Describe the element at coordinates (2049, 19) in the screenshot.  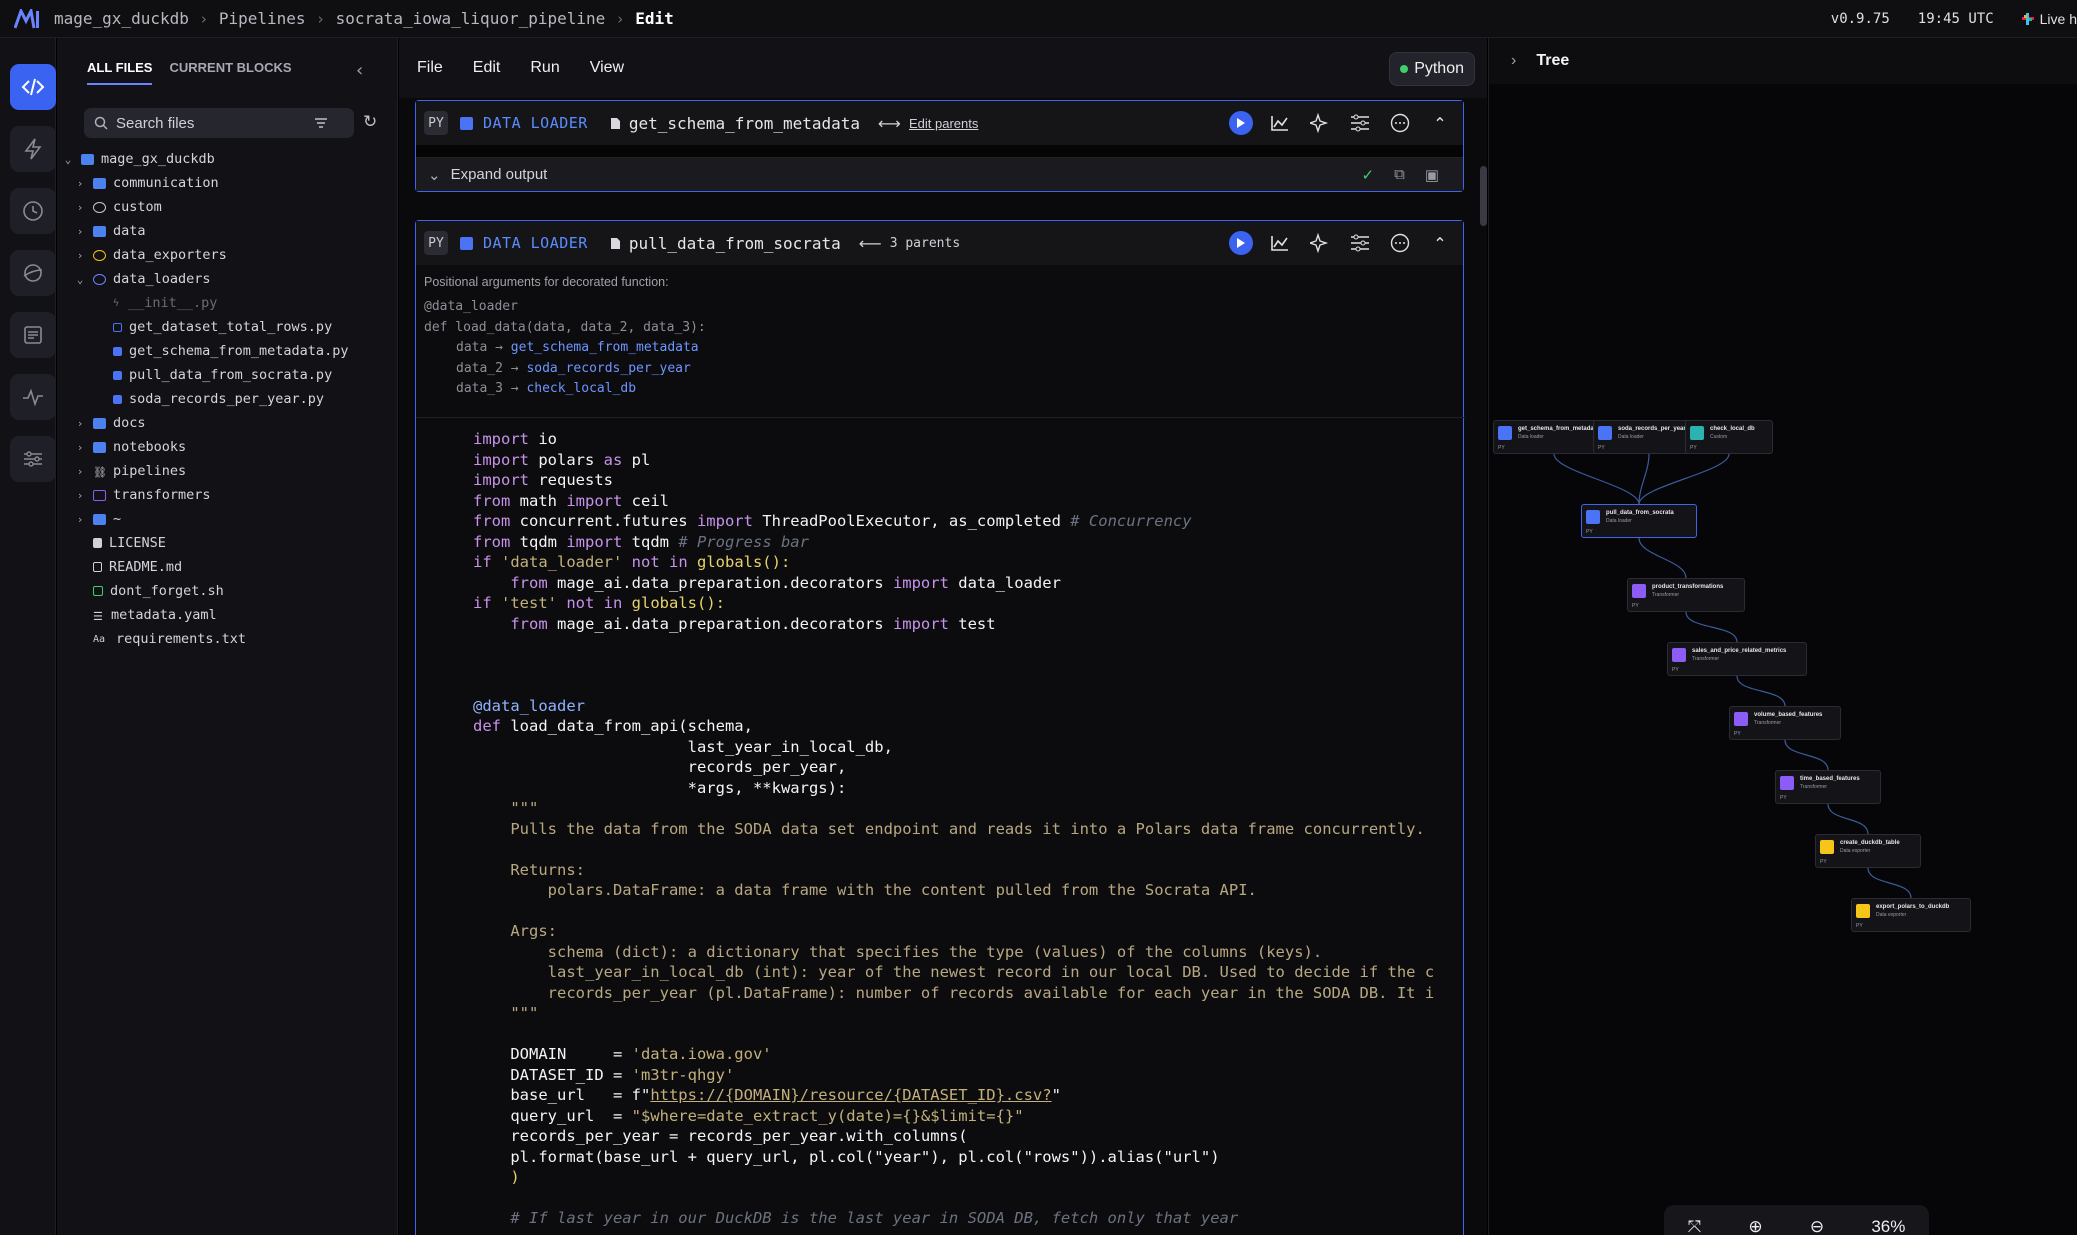
I see `live-help-link: Live h` at that location.